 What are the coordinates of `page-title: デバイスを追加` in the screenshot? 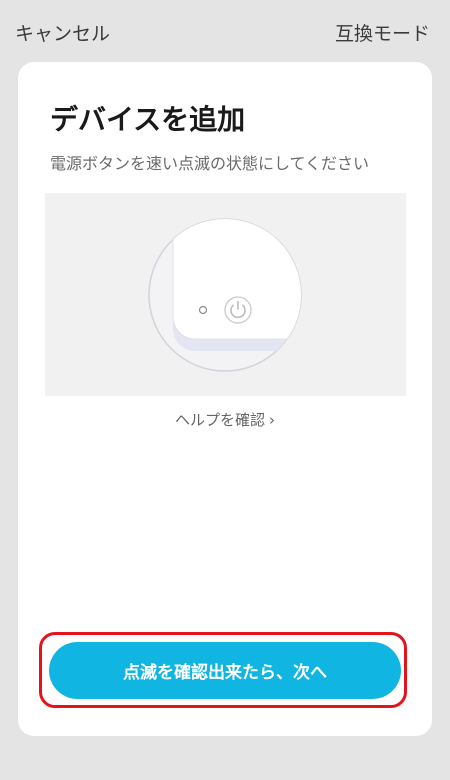 It's located at (148, 119).